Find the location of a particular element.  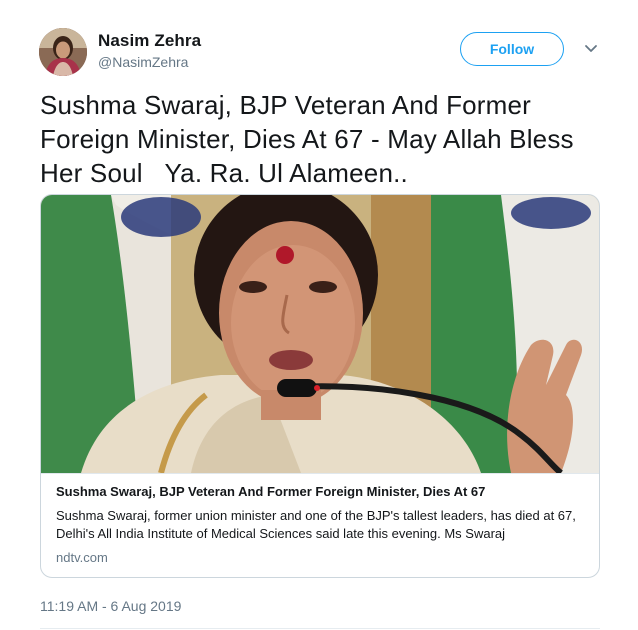

author-handle: @NasimZehra is located at coordinates (143, 62).